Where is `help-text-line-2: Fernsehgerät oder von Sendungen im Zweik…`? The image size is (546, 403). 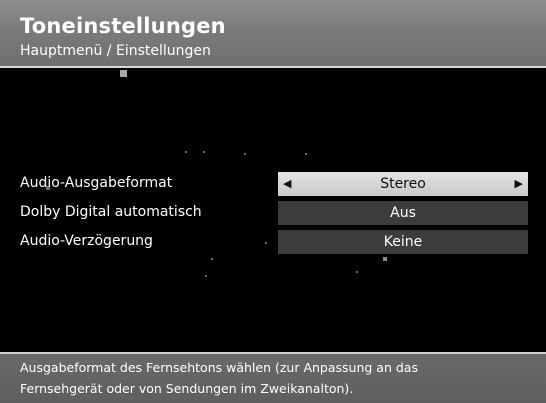 help-text-line-2: Fernsehgerät oder von Sendungen im Zweik… is located at coordinates (187, 388).